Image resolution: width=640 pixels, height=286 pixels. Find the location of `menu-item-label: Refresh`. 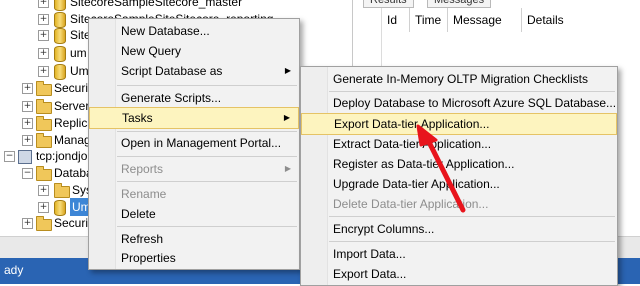

menu-item-label: Refresh is located at coordinates (142, 239).